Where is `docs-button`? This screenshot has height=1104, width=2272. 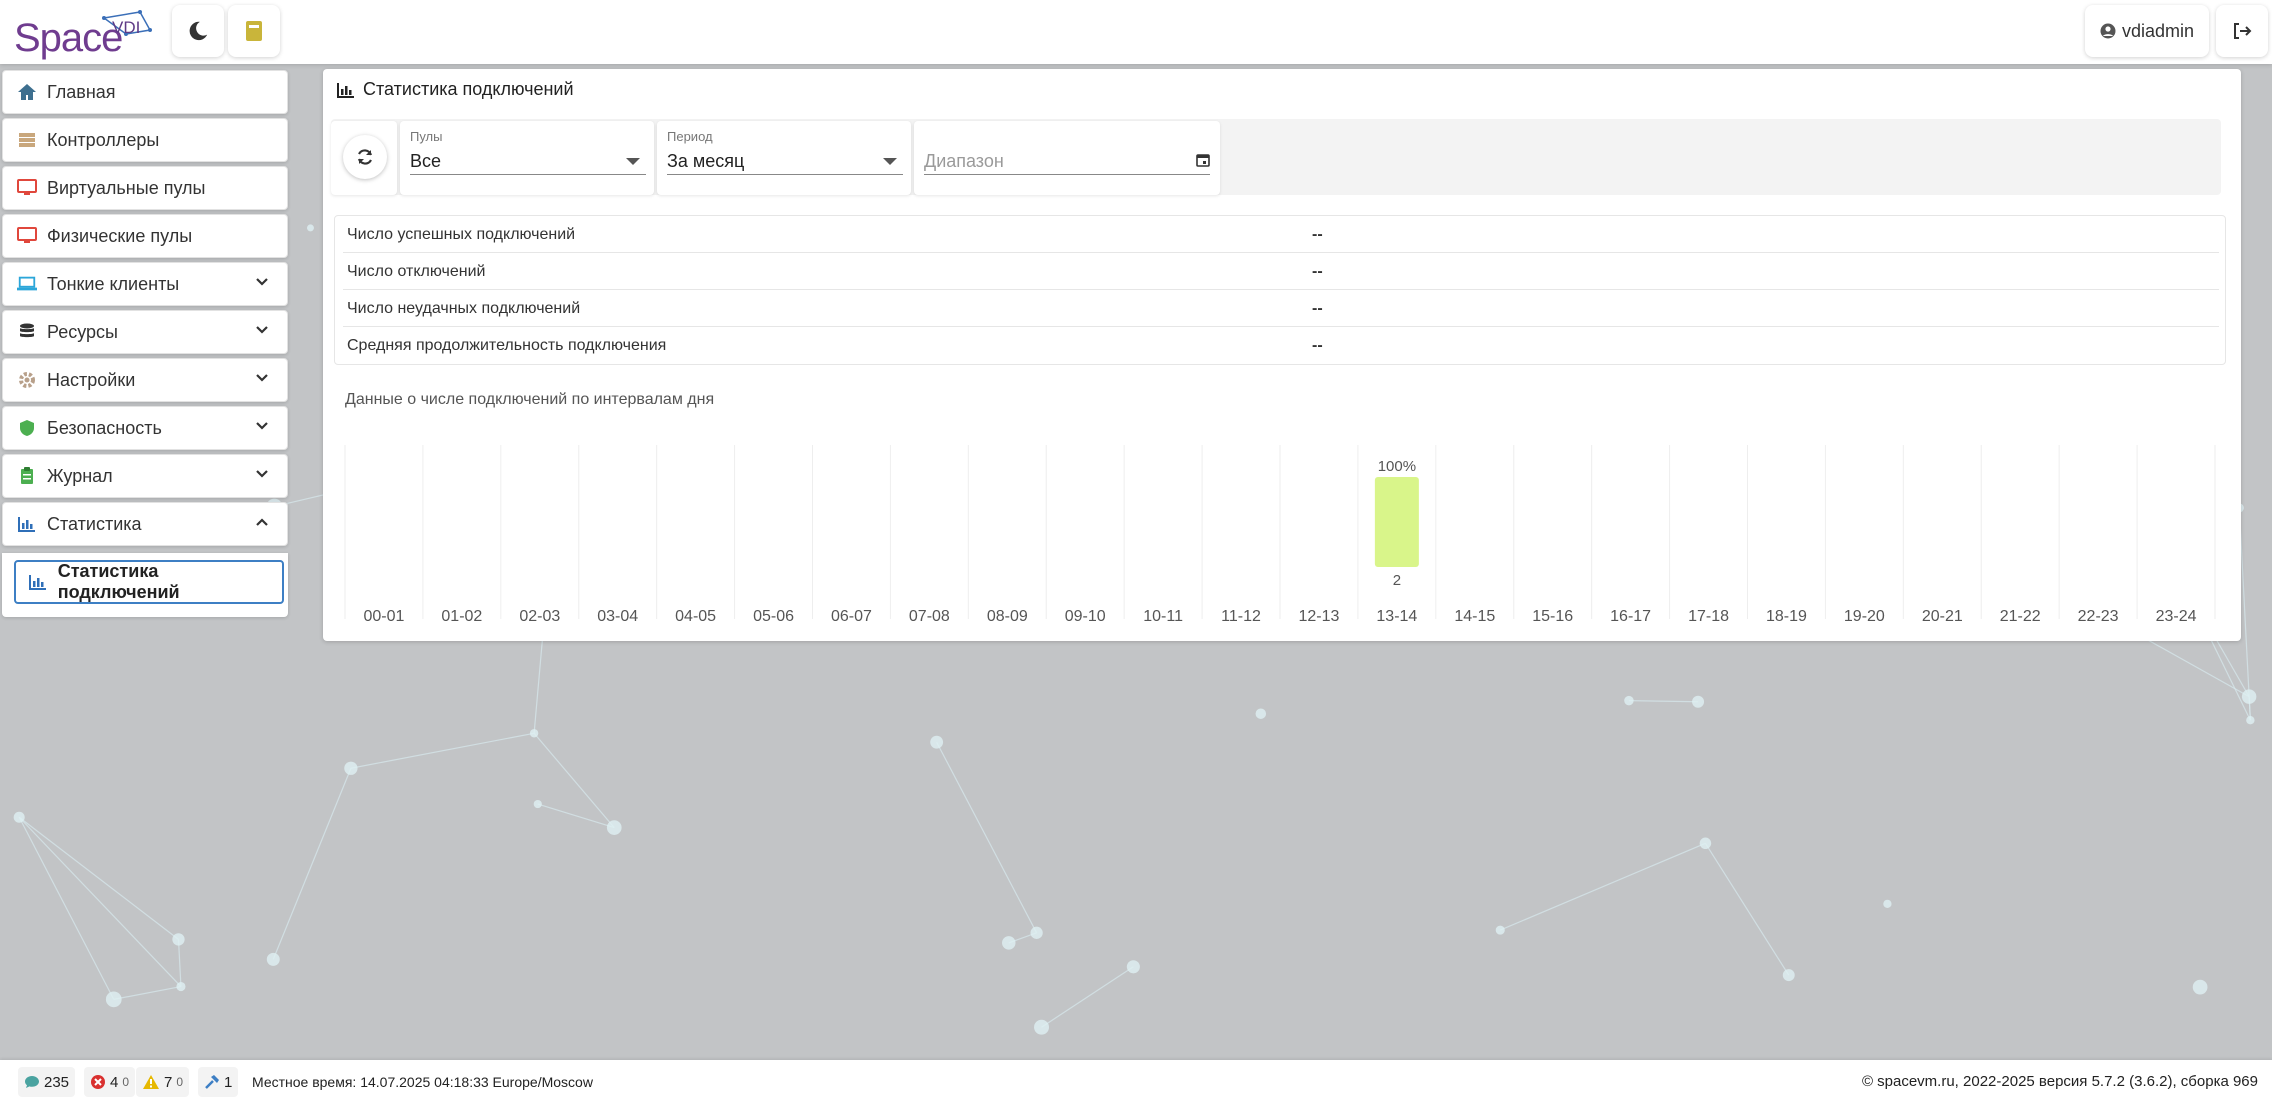 docs-button is located at coordinates (254, 31).